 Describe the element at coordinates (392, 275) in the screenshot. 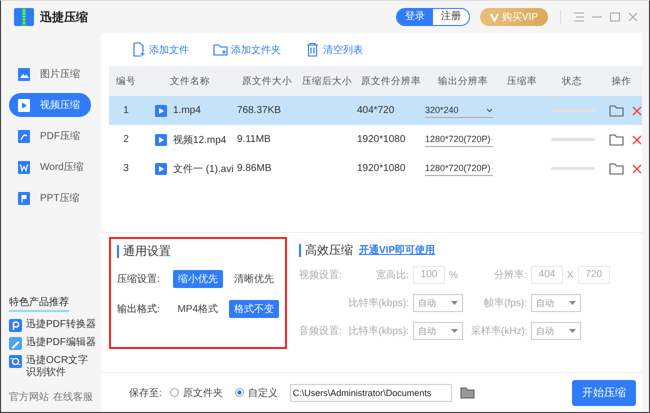

I see `field-label: 宽高比:` at that location.